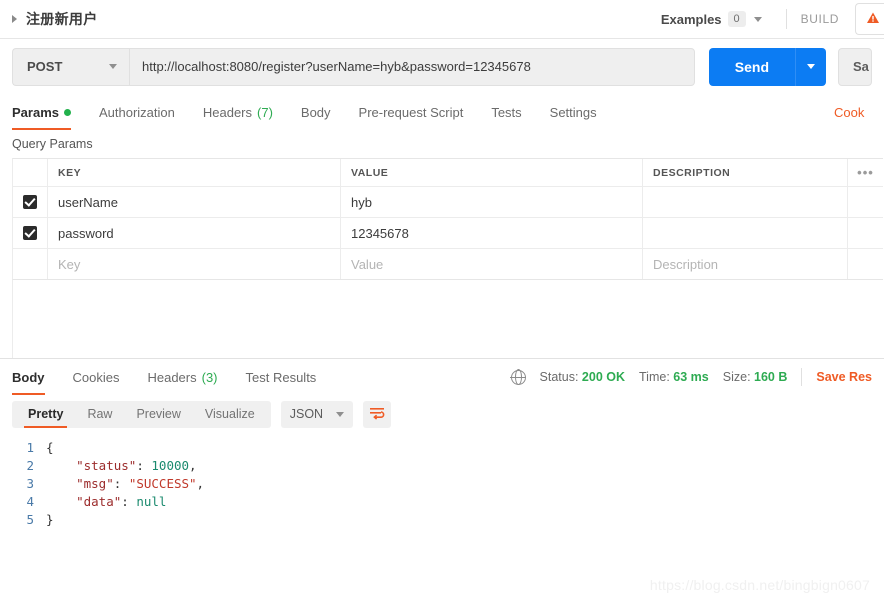 Image resolution: width=884 pixels, height=599 pixels. Describe the element at coordinates (442, 466) in the screenshot. I see `code-line: 2 "status": 10000,` at that location.